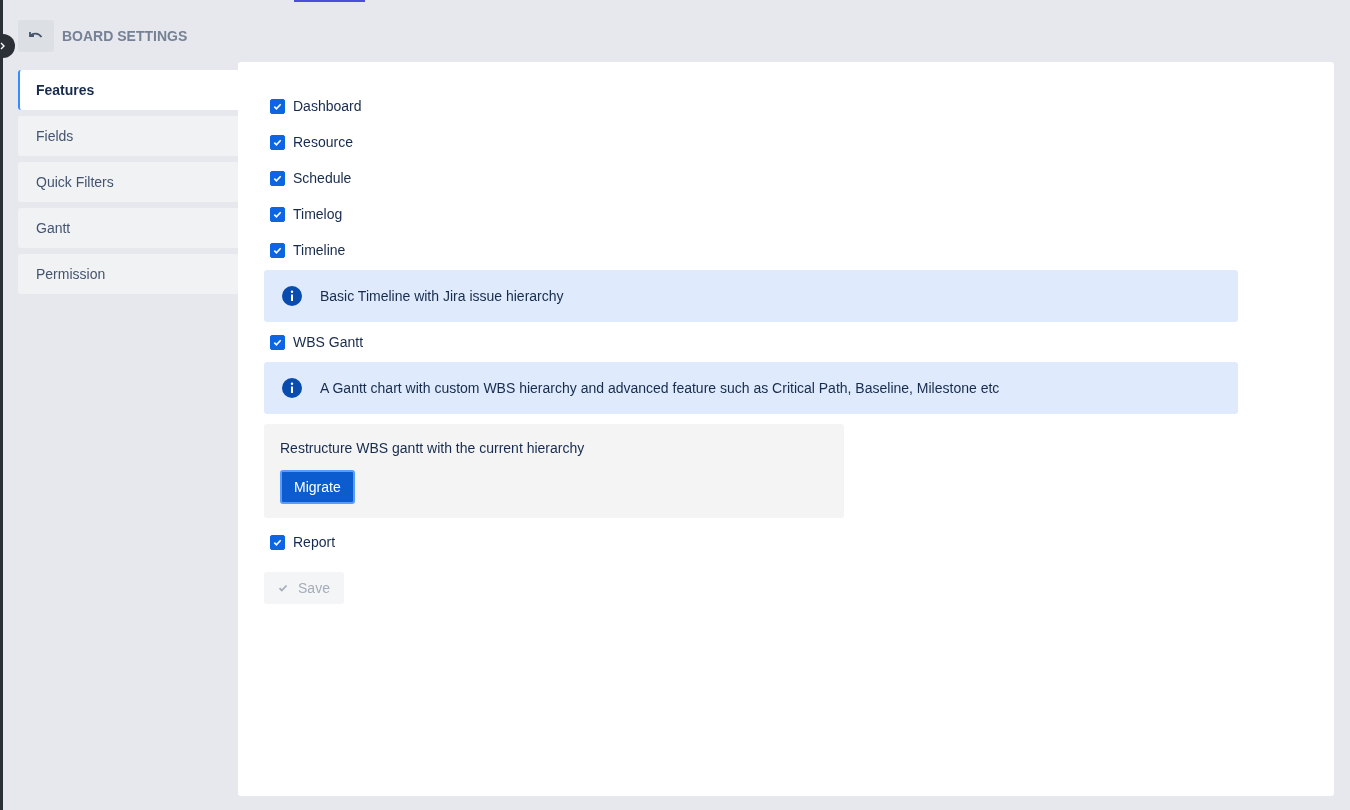  What do you see at coordinates (317, 487) in the screenshot?
I see `migrate-button: Migrate` at bounding box center [317, 487].